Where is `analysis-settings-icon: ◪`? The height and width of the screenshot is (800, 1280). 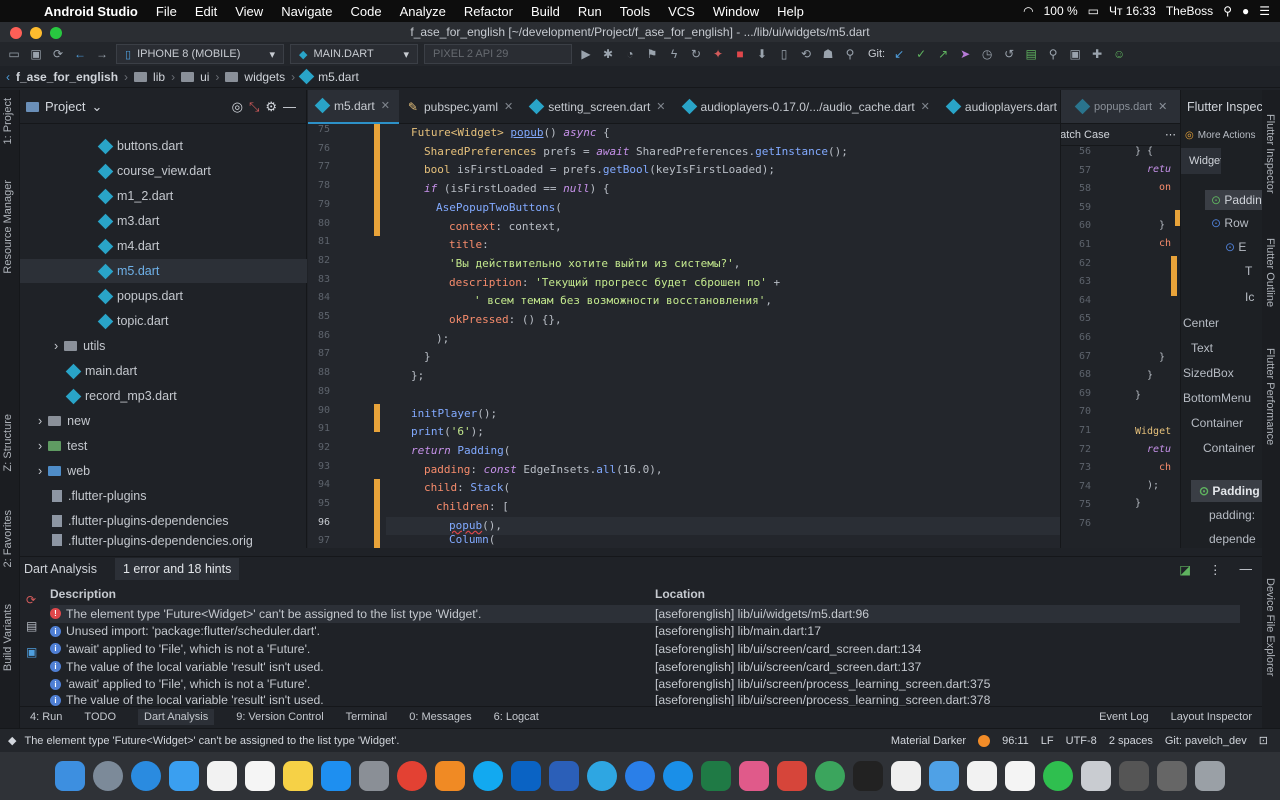
analysis-settings-icon: ◪ is located at coordinates (1185, 569).